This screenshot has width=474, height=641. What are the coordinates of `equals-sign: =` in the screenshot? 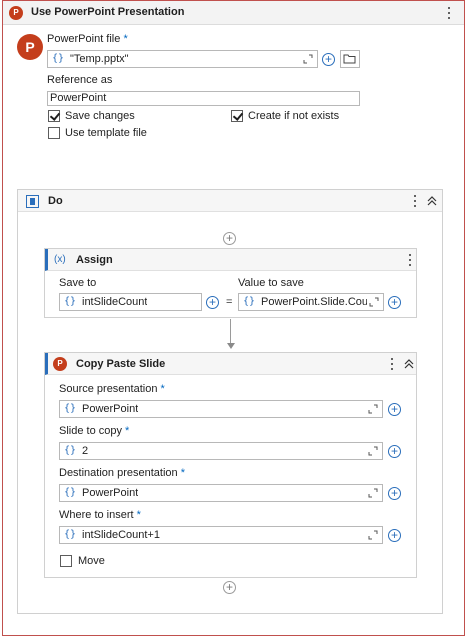 It's located at (229, 302).